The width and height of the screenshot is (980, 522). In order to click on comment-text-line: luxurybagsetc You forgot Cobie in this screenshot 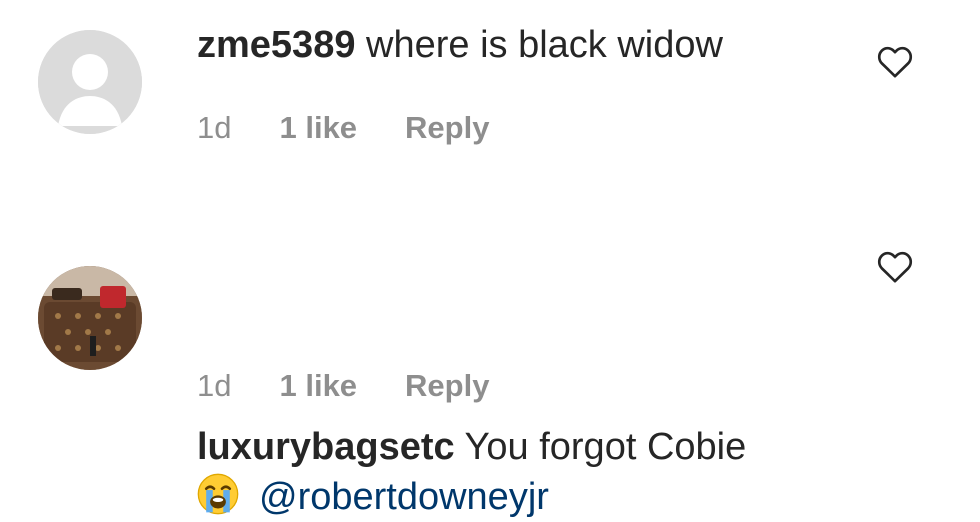, I will do `click(533, 447)`.